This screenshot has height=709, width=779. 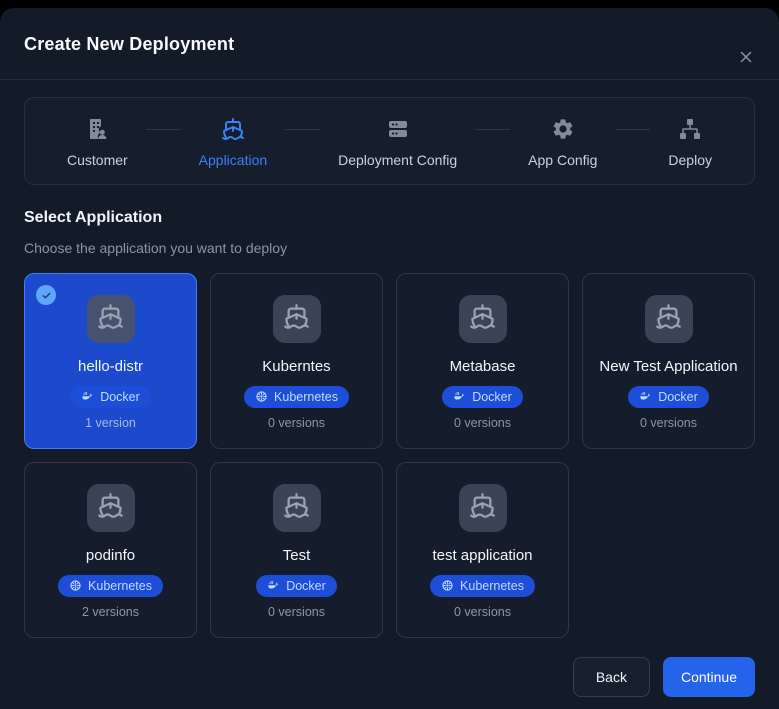 I want to click on continue-button: Continue, so click(x=708, y=676).